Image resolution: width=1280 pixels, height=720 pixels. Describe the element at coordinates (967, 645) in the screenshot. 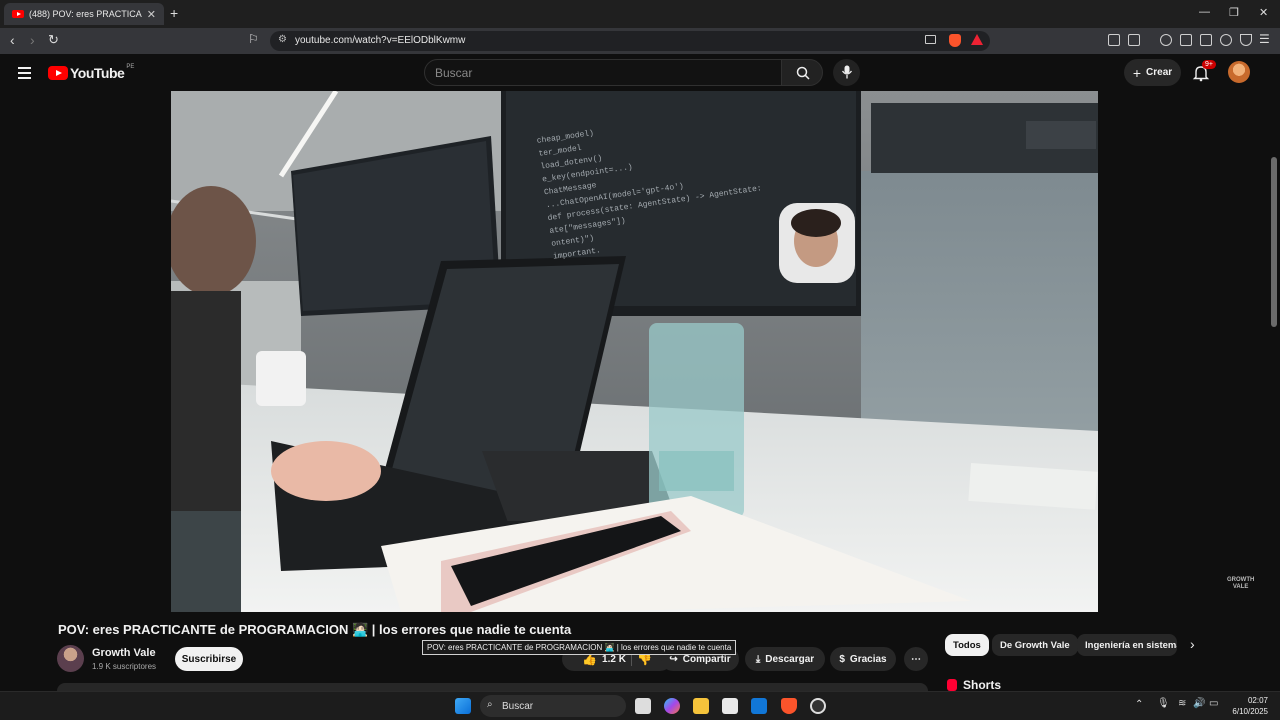

I see `chip-all: Todos` at that location.